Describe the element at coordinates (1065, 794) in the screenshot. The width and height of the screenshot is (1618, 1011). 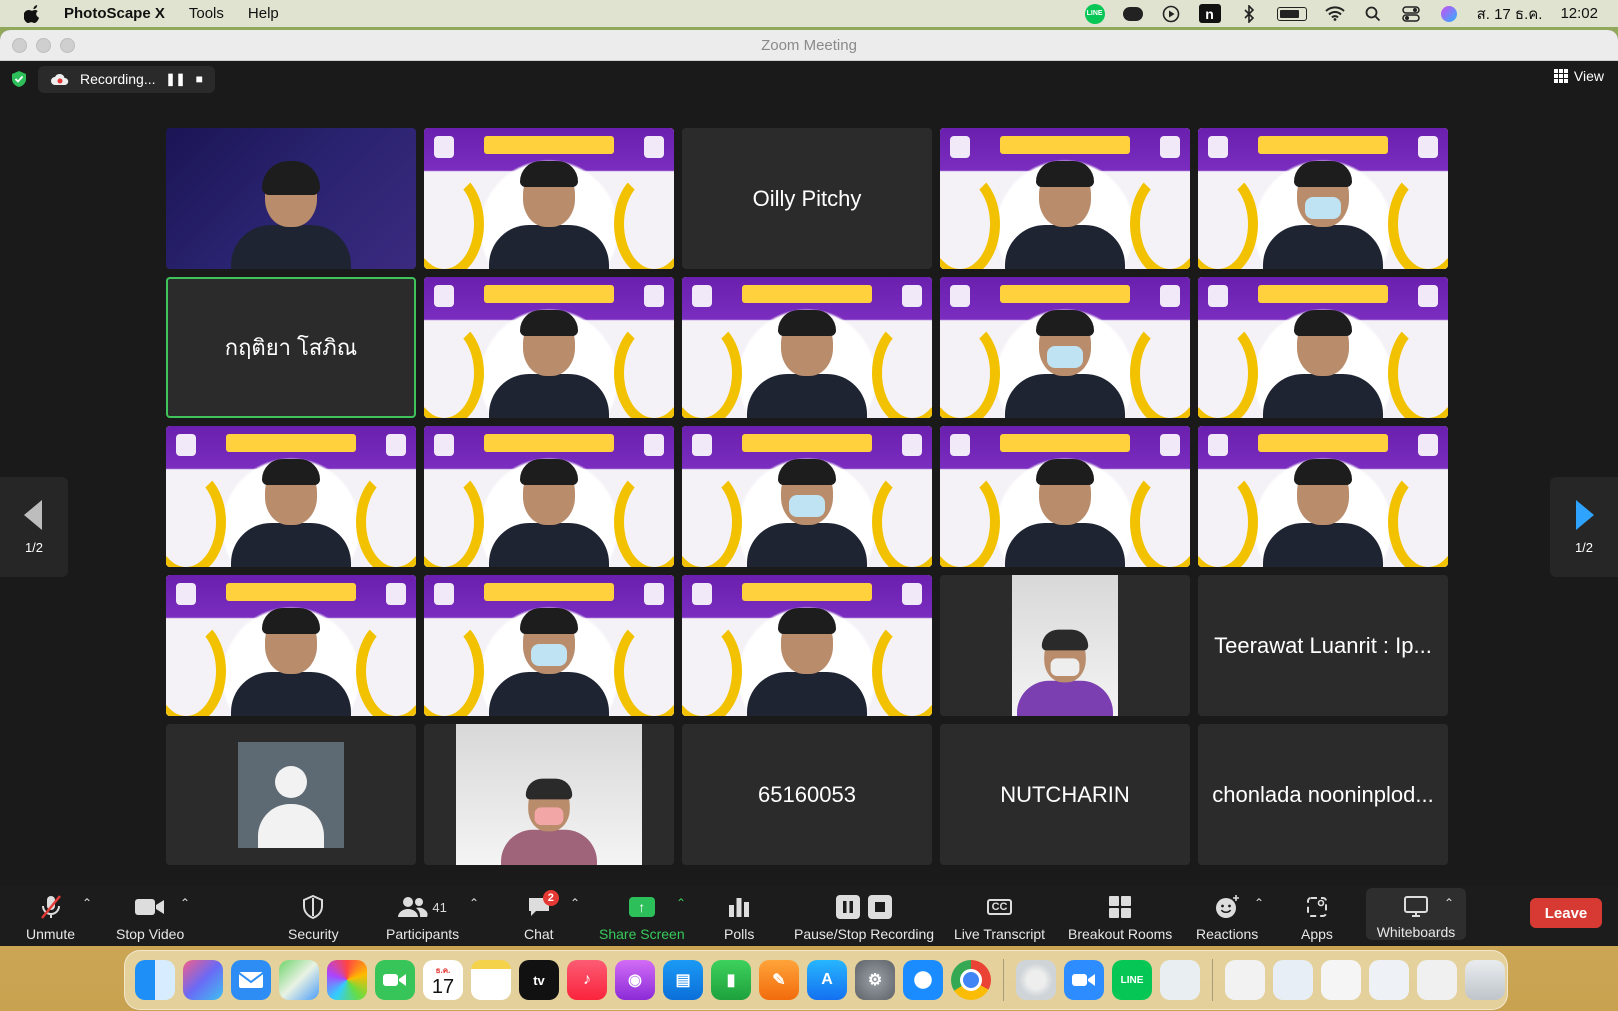
I see `participant-tile: NUTCHARIN` at that location.